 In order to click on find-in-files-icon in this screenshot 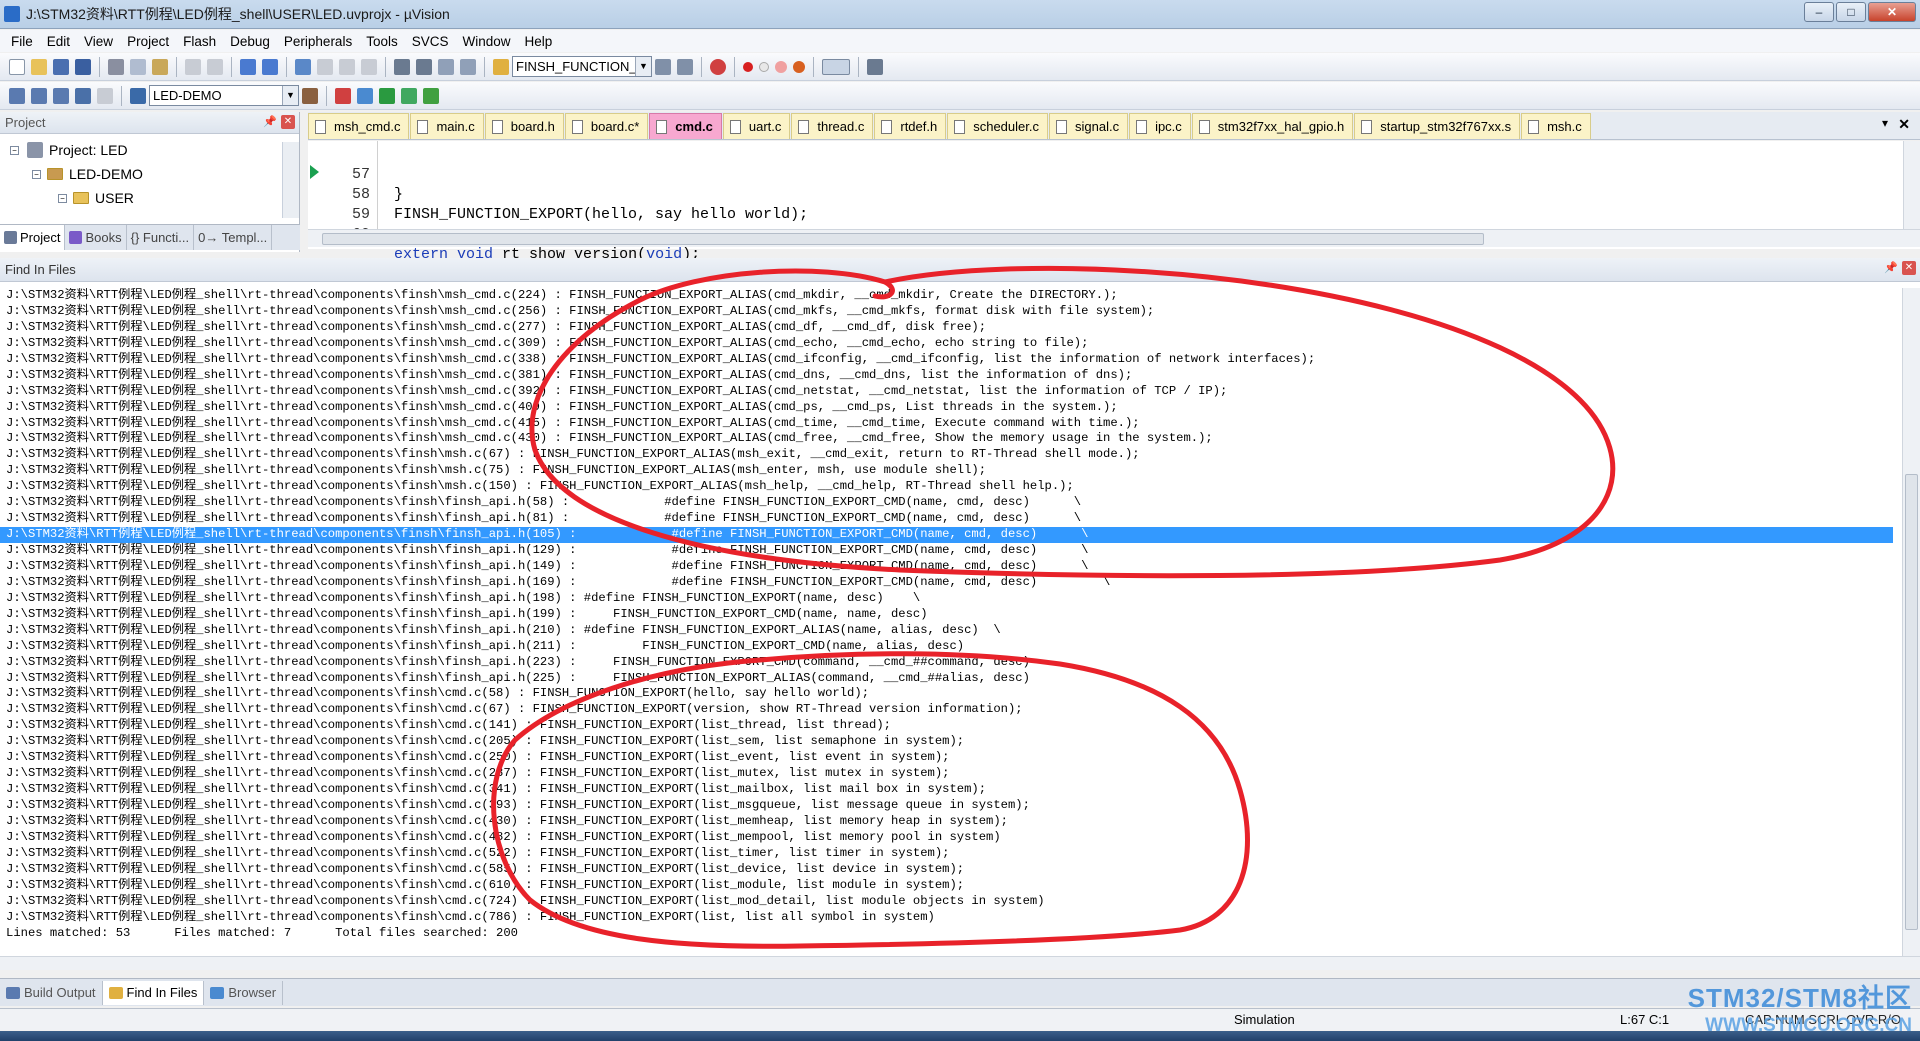, I will do `click(501, 66)`.